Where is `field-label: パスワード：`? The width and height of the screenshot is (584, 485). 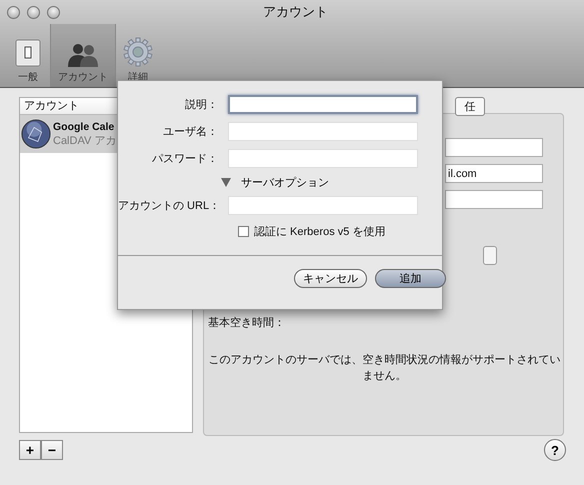
field-label: パスワード： is located at coordinates (185, 159).